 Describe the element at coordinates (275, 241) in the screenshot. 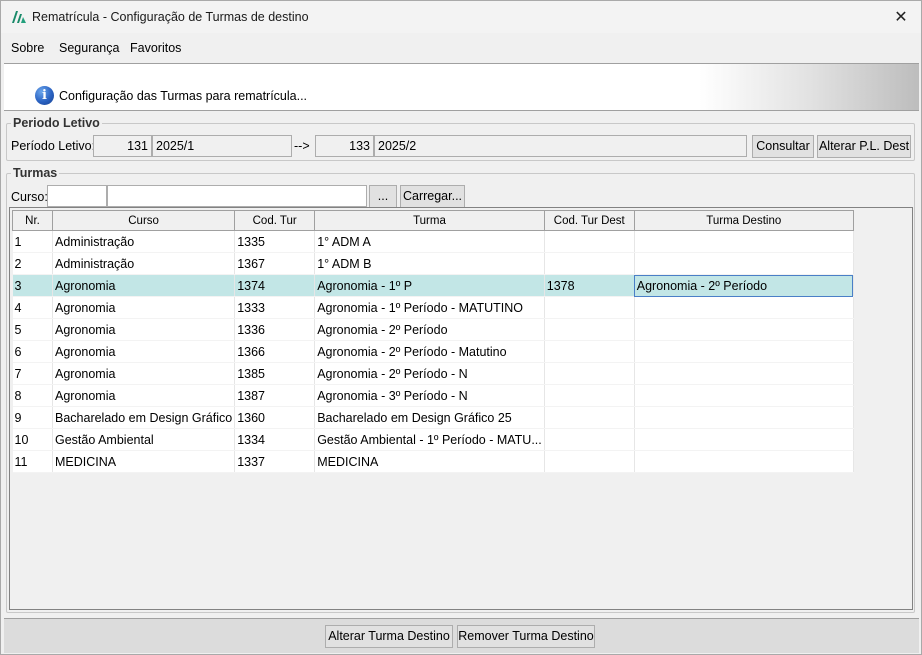

I see `cell-cod-tur: 1335` at that location.